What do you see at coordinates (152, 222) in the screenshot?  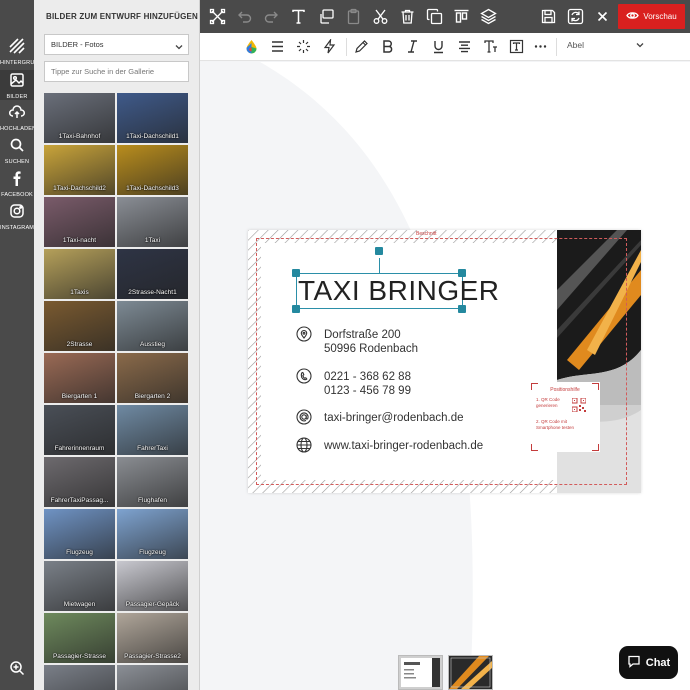 I see `gallery-thumbnail: 1Taxi` at bounding box center [152, 222].